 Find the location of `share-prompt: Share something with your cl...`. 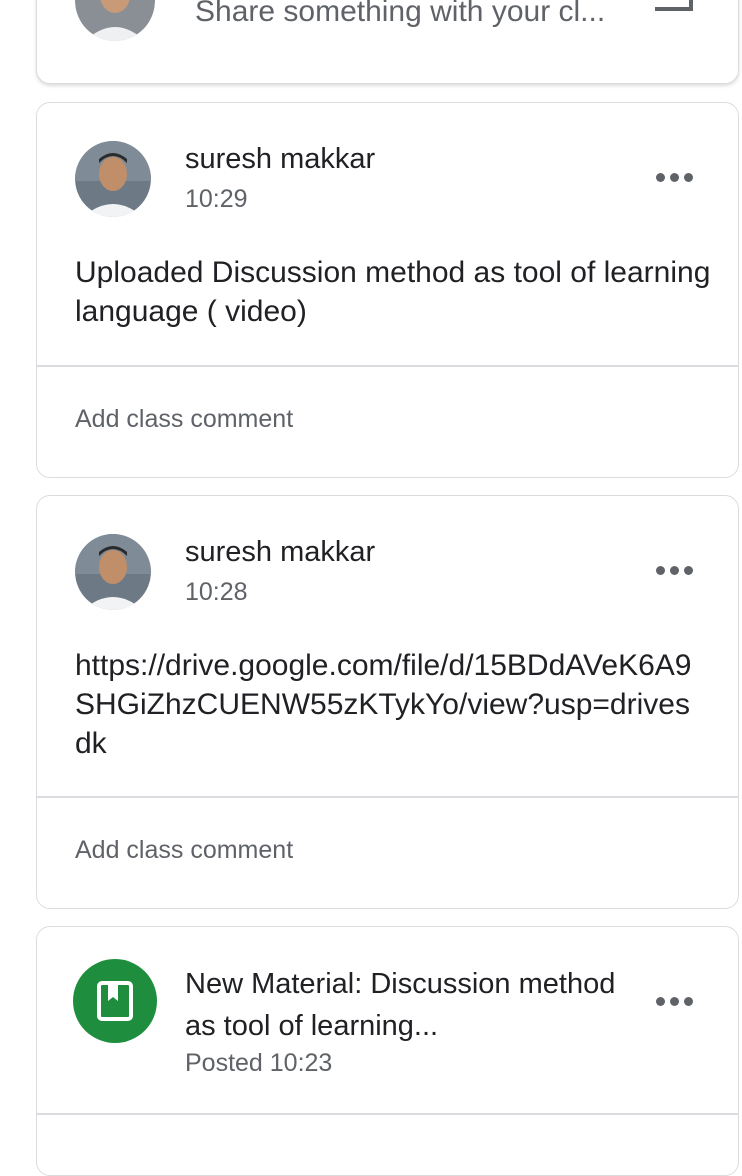

share-prompt: Share something with your cl... is located at coordinates (400, 14).